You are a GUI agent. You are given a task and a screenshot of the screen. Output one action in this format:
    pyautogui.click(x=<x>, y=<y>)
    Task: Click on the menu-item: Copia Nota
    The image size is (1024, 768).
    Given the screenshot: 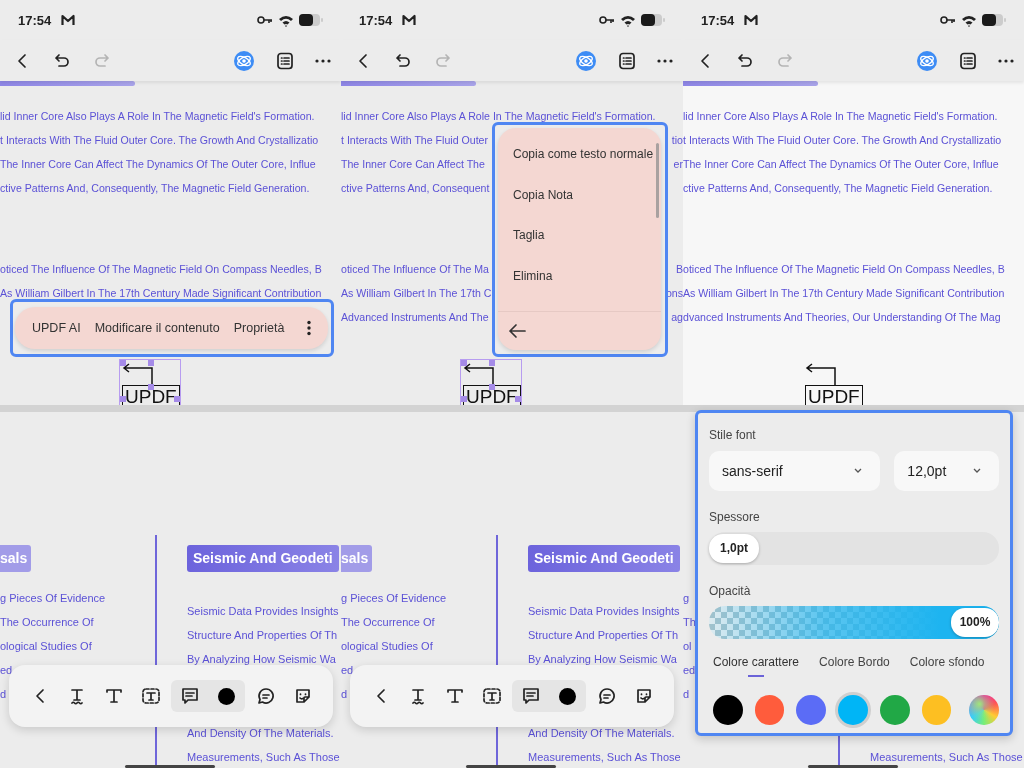 What is the action you would take?
    pyautogui.click(x=579, y=194)
    